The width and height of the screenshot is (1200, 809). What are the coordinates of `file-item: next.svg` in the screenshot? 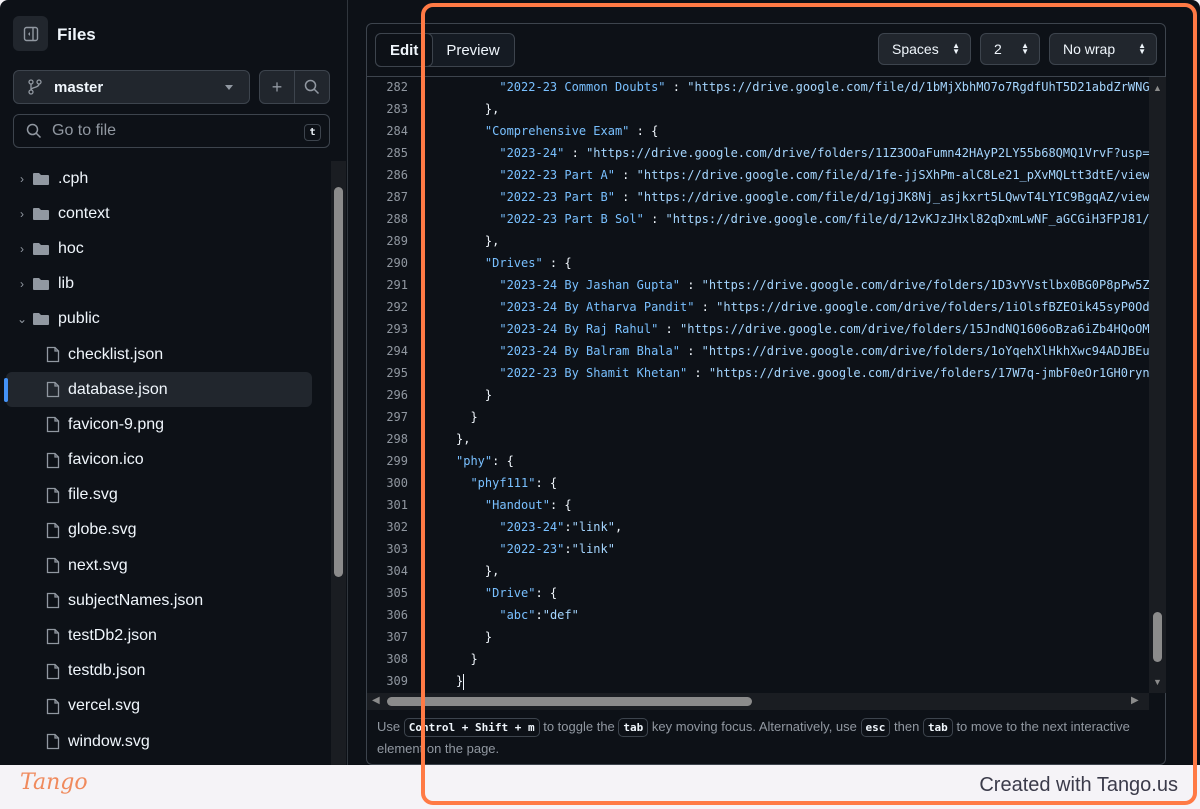 It's located at (159, 565).